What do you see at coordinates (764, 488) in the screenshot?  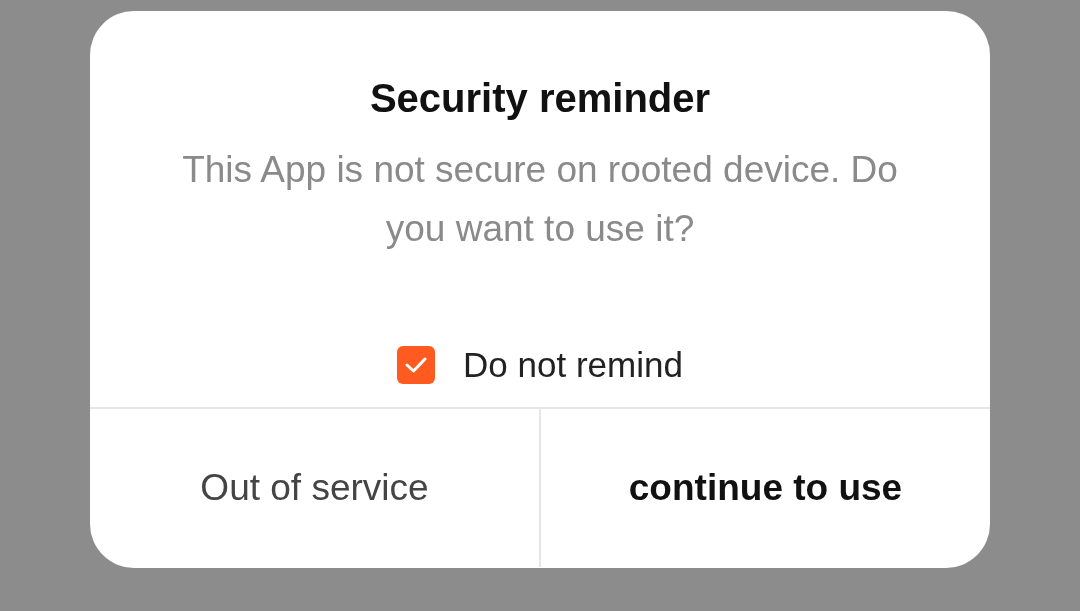 I see `continue-button: continue to use` at bounding box center [764, 488].